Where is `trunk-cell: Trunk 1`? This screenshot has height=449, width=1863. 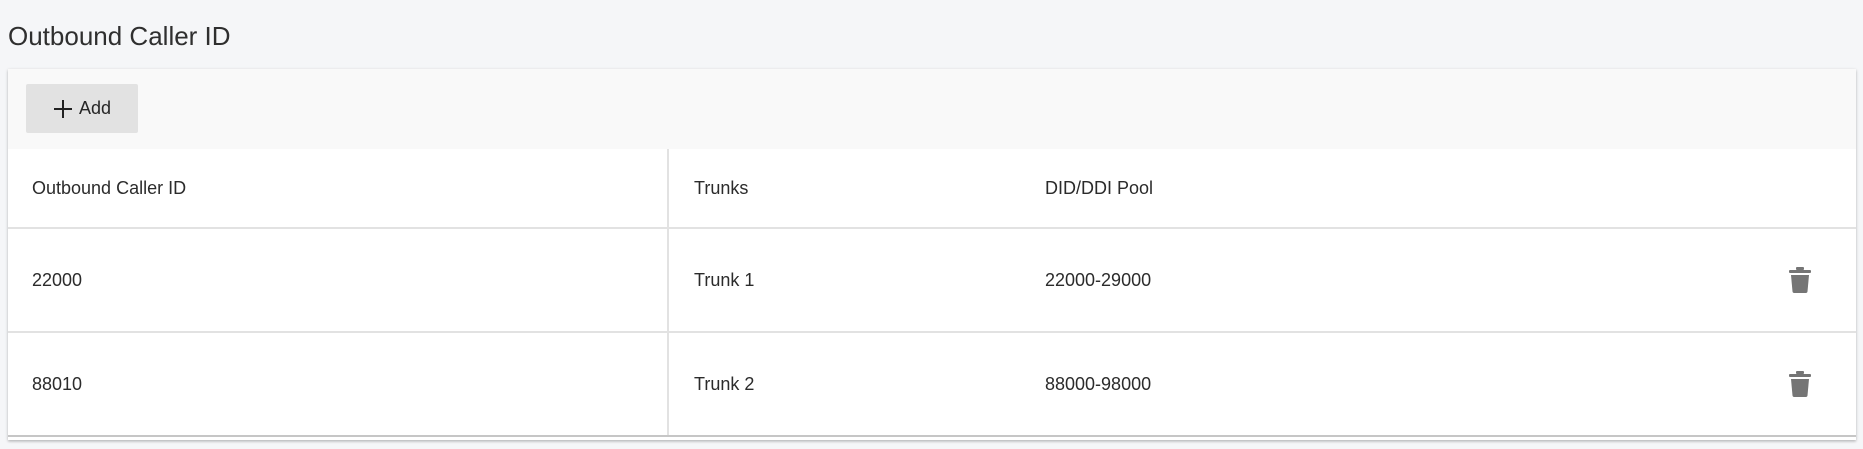
trunk-cell: Trunk 1 is located at coordinates (724, 279).